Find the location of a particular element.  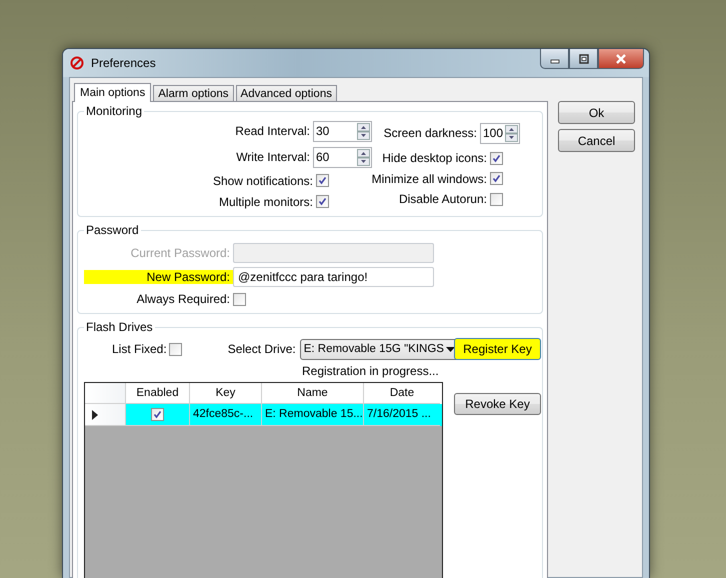

group-title: Flash Drives is located at coordinates (119, 327).